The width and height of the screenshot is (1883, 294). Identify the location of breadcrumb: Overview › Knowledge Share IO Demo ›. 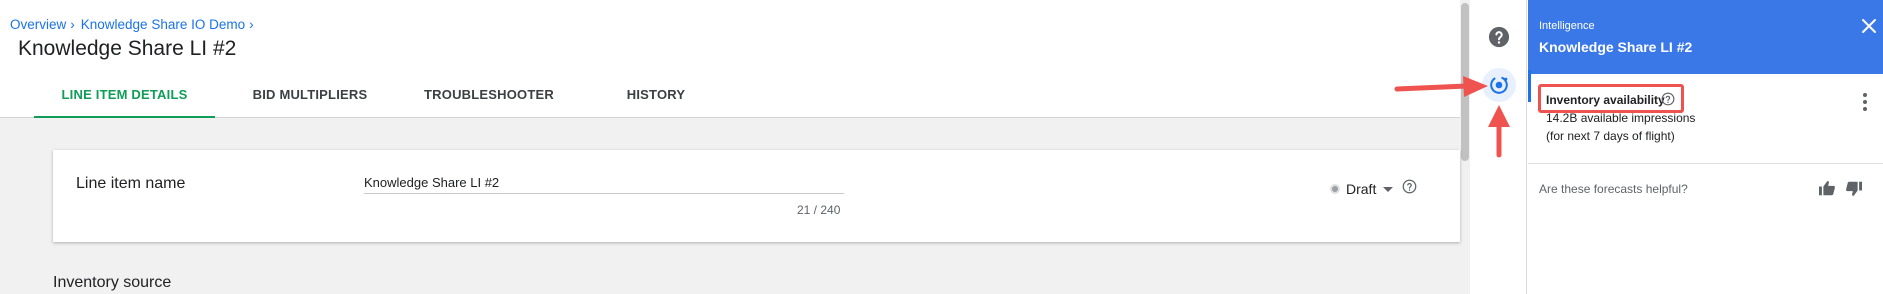
(135, 24).